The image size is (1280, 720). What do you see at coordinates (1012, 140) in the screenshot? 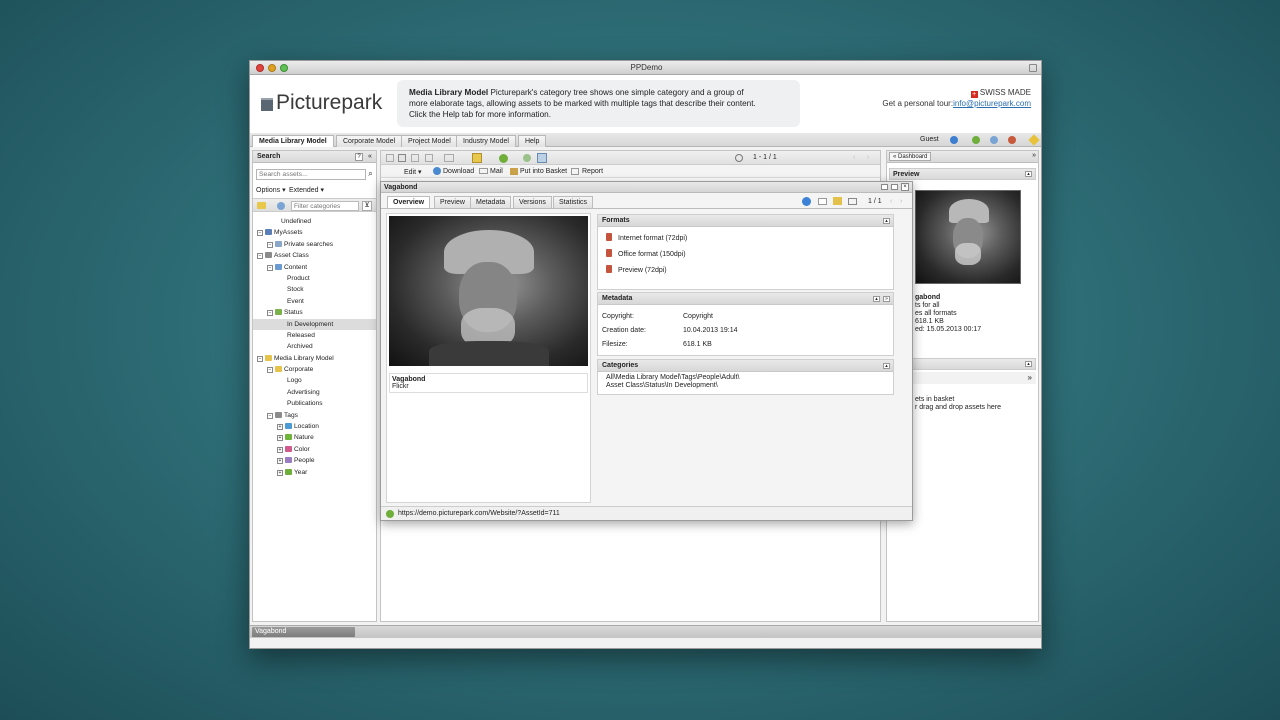
I see `user-icon` at bounding box center [1012, 140].